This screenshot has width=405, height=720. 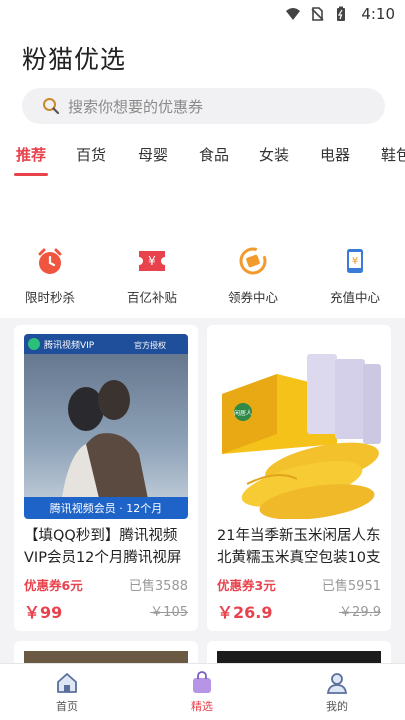 I want to click on yen-ticket-icon: ¥, so click(x=152, y=261).